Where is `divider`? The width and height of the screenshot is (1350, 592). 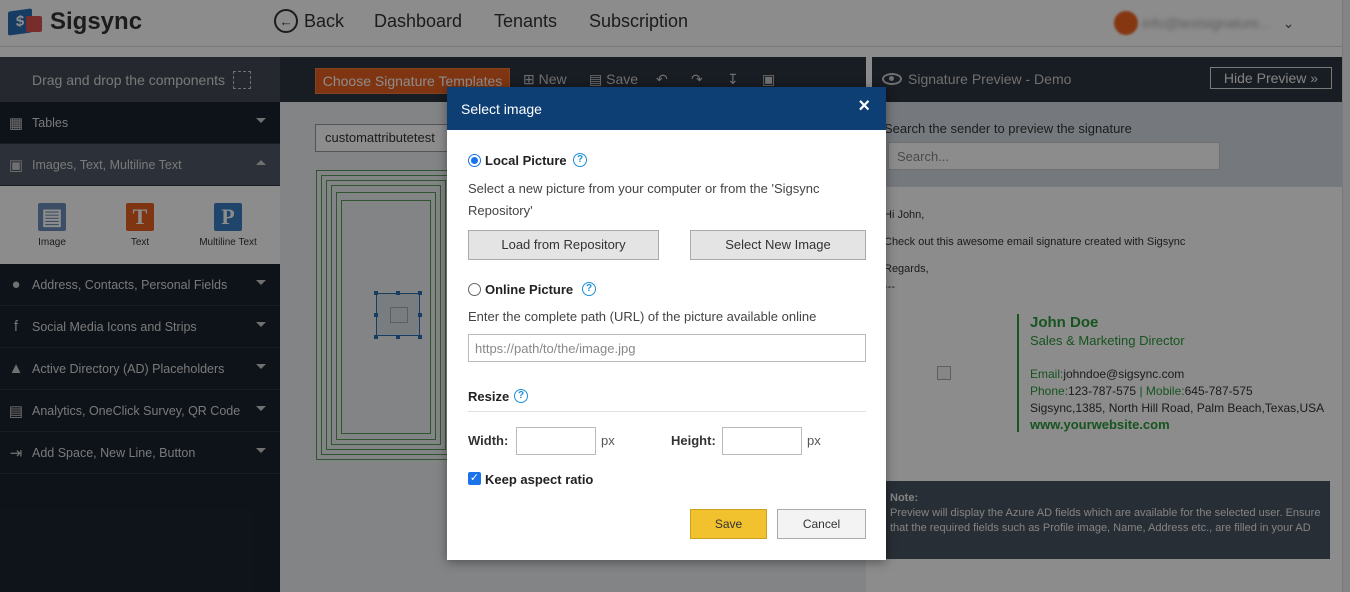 divider is located at coordinates (667, 411).